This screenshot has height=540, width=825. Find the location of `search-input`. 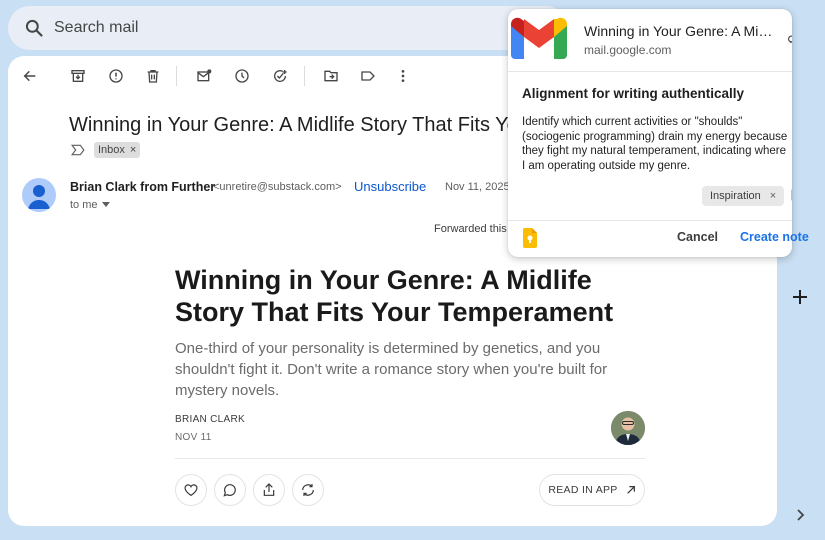

search-input is located at coordinates (294, 28).